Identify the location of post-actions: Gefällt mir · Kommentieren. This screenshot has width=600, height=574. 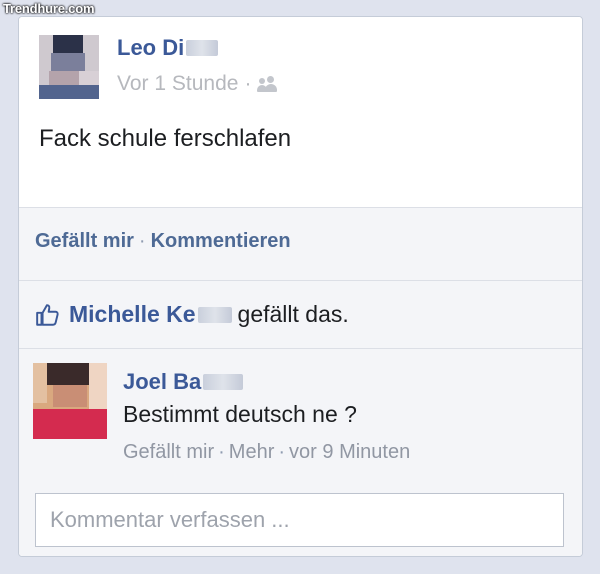
(300, 244).